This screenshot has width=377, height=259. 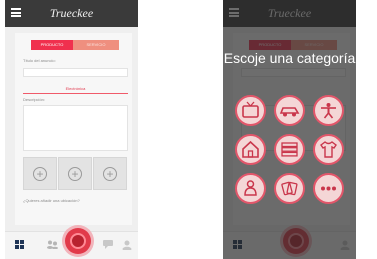 What do you see at coordinates (127, 245) in the screenshot?
I see `profile-icon` at bounding box center [127, 245].